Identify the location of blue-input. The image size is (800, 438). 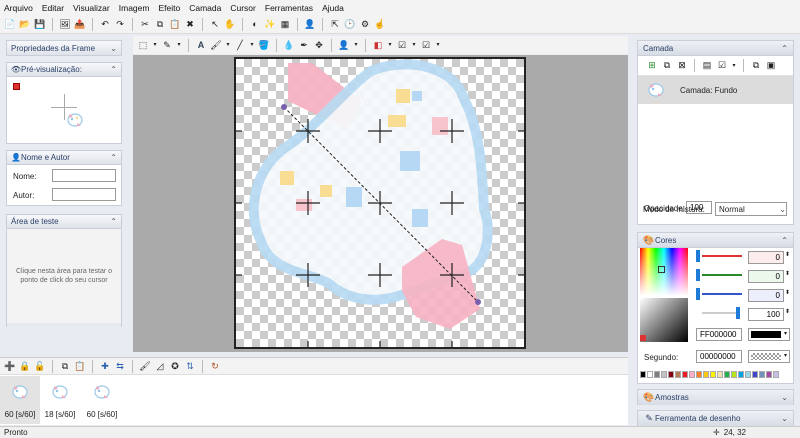
(766, 295).